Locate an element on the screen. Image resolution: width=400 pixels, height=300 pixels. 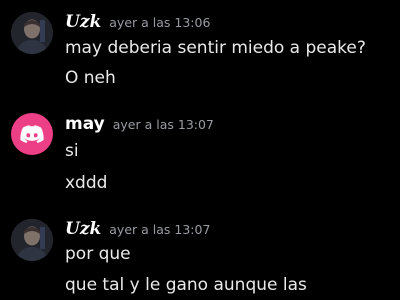
author-name: may is located at coordinates (85, 124).